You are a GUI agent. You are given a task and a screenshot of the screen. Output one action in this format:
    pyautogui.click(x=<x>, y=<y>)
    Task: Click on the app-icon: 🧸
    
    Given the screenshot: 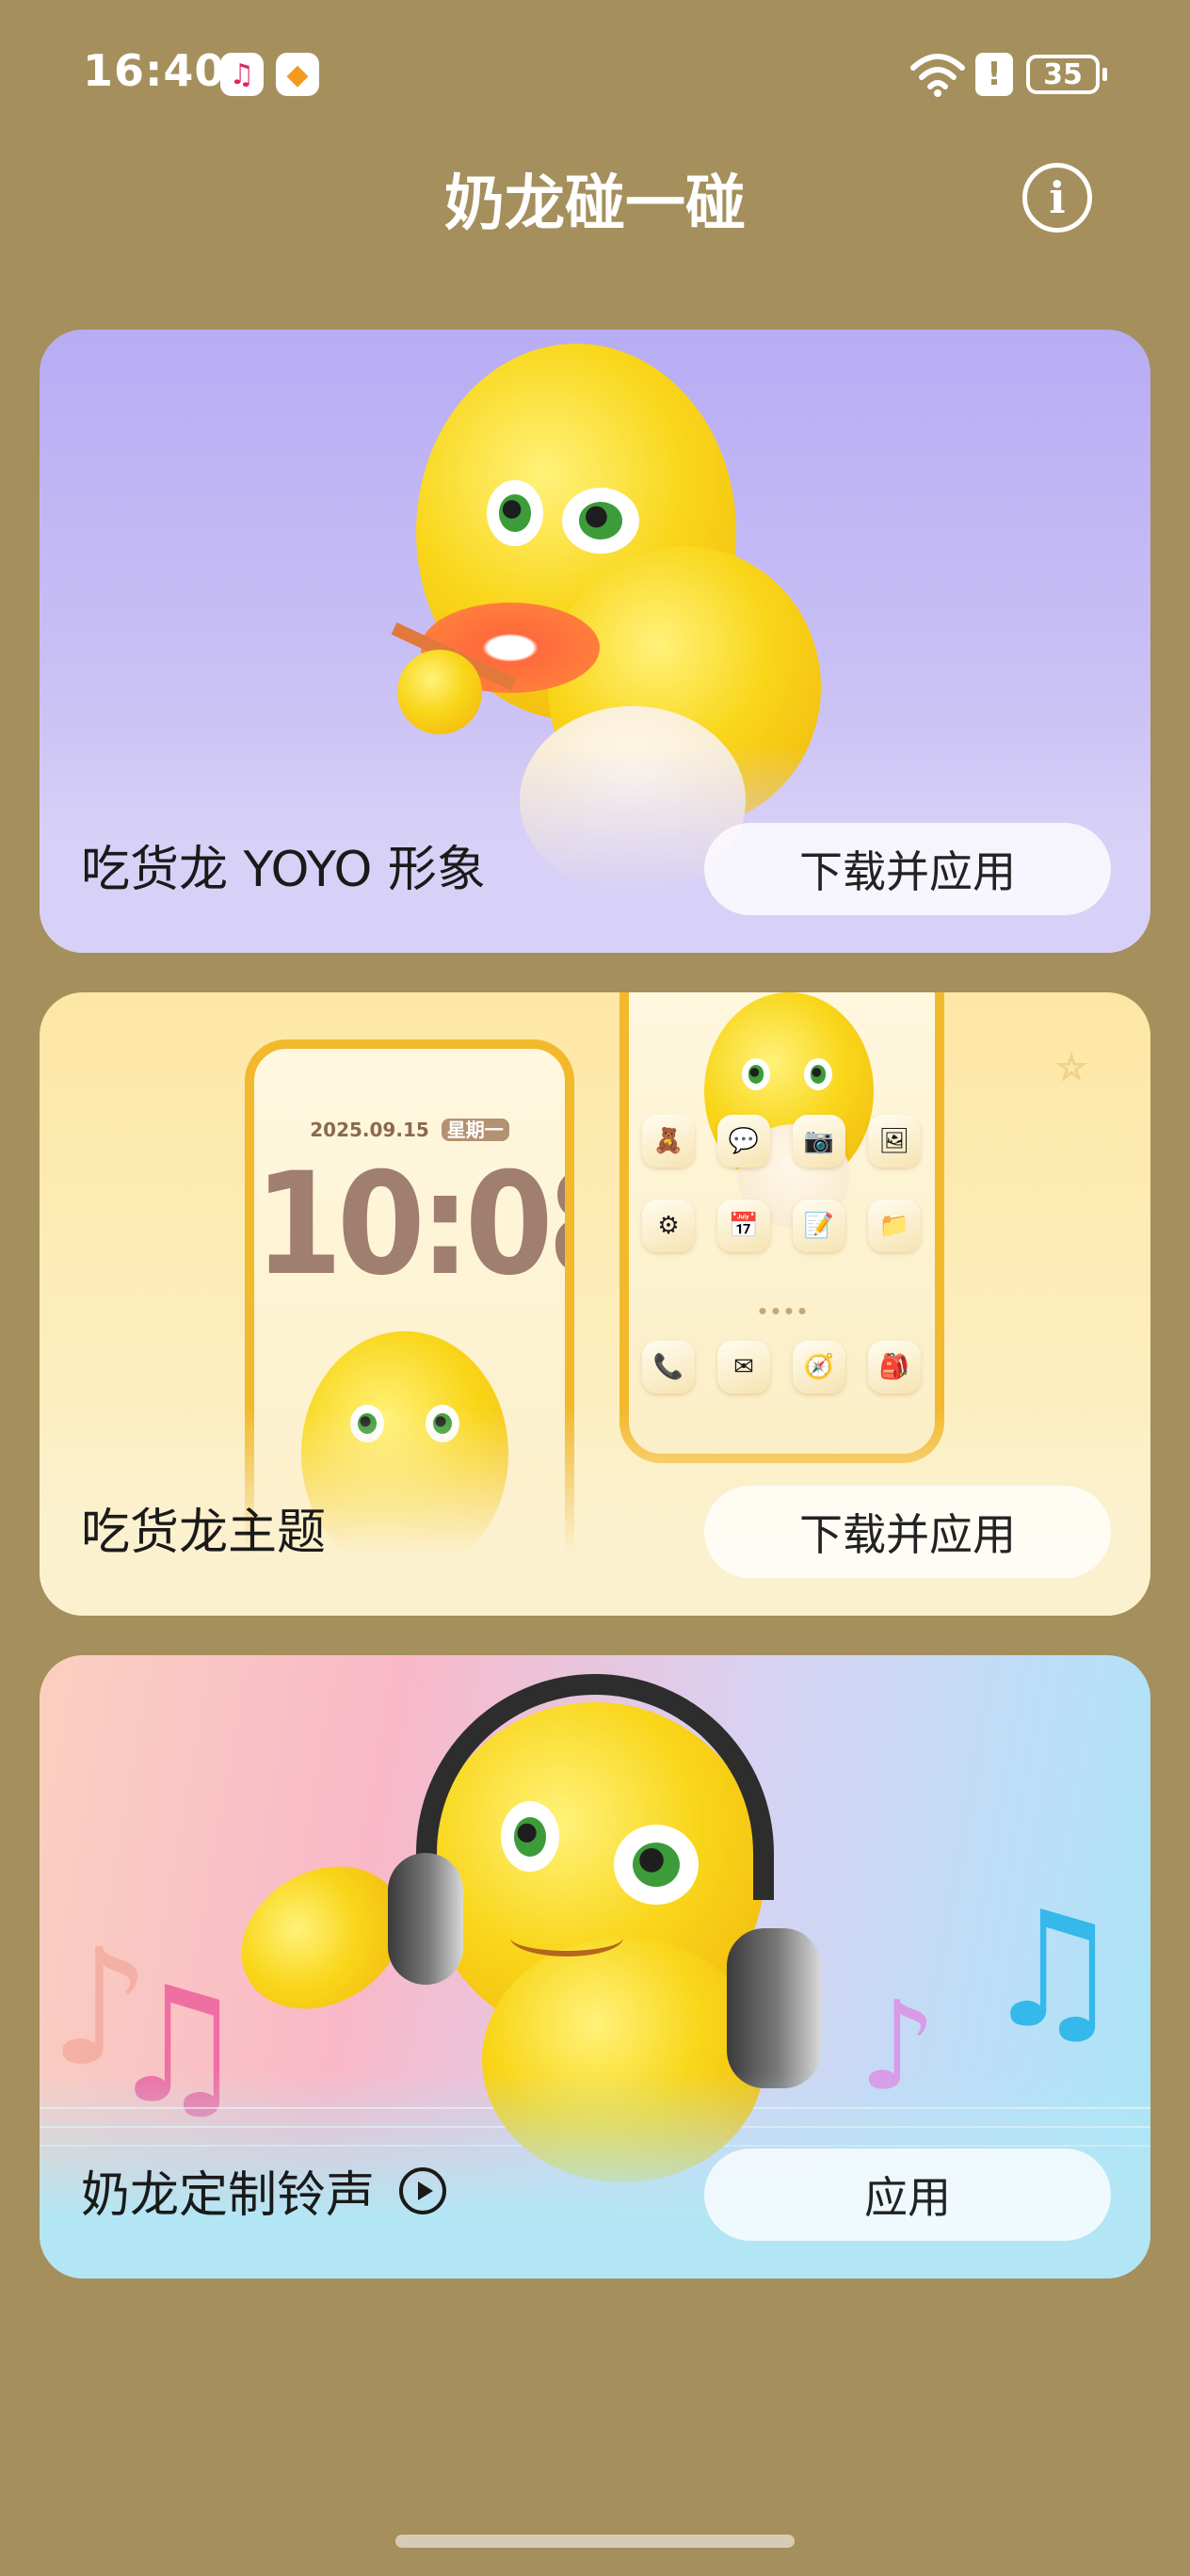 What is the action you would take?
    pyautogui.click(x=669, y=1141)
    